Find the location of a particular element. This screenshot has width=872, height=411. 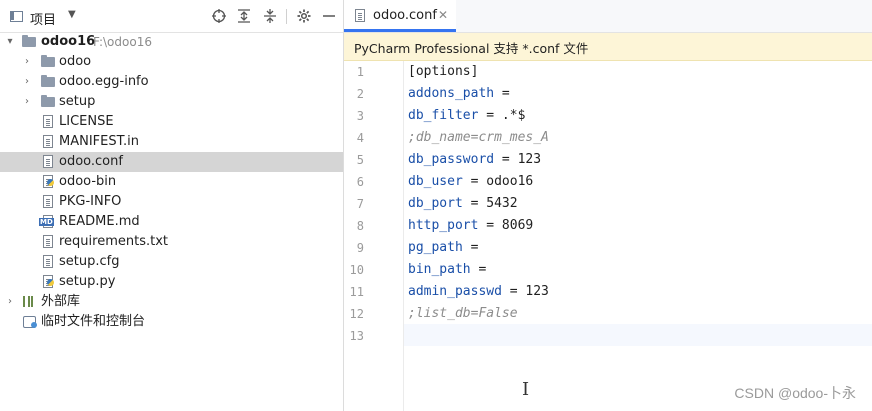

code-line: db_filter = .*$ is located at coordinates (466, 116).